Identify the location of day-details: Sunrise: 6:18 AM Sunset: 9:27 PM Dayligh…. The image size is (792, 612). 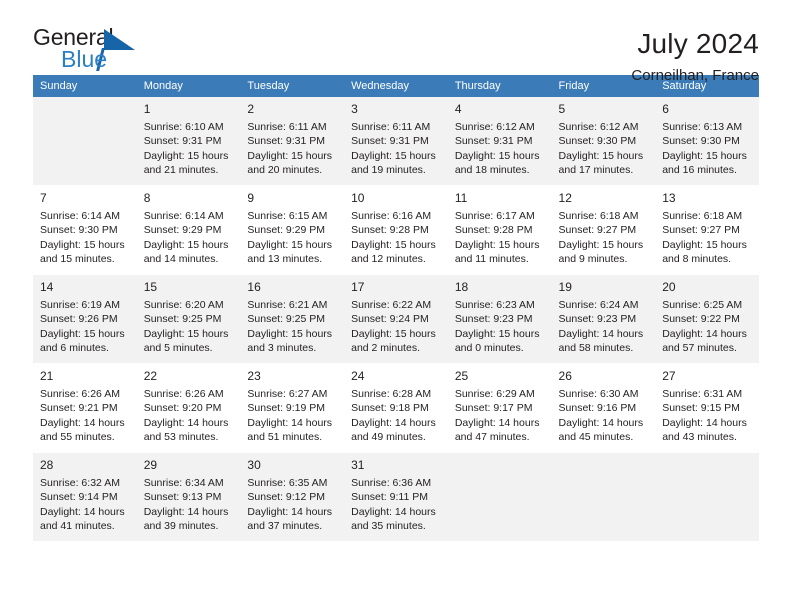
(601, 237).